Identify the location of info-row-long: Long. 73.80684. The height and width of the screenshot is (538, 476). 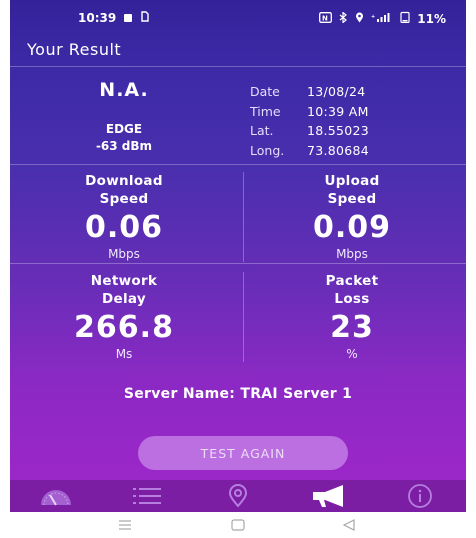
(309, 151).